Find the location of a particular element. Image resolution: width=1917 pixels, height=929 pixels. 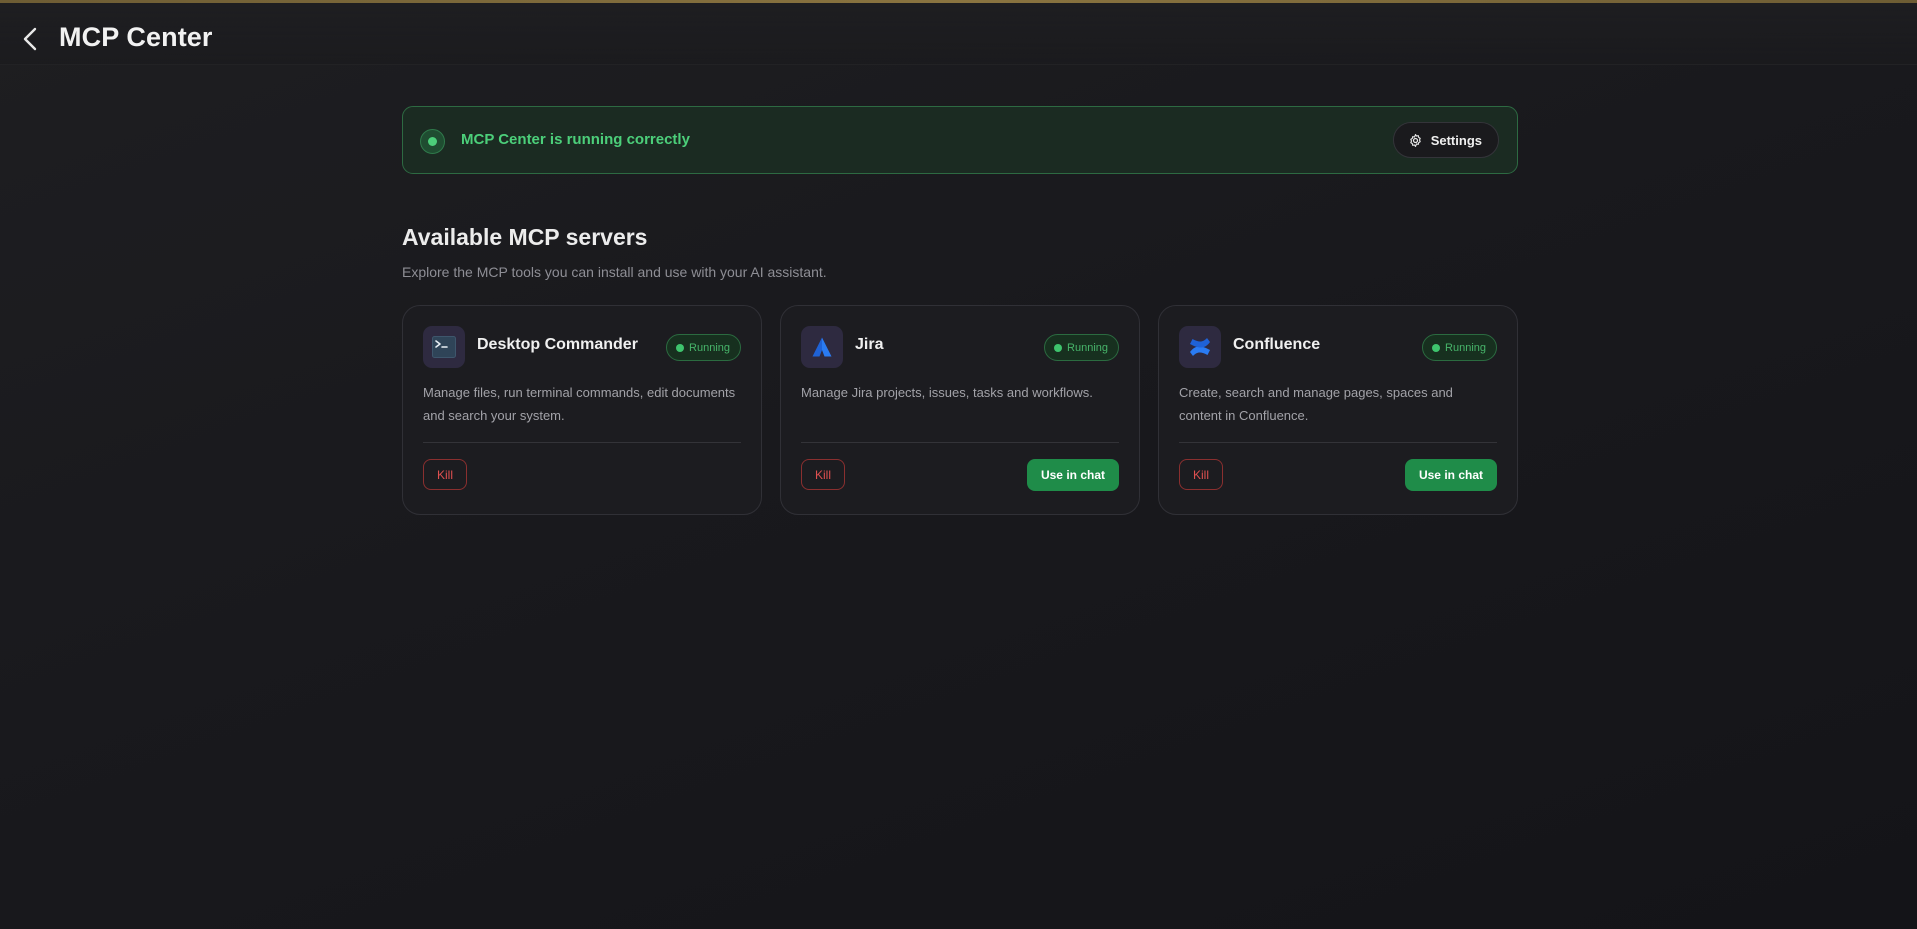

settings-label: Settings is located at coordinates (1456, 140).